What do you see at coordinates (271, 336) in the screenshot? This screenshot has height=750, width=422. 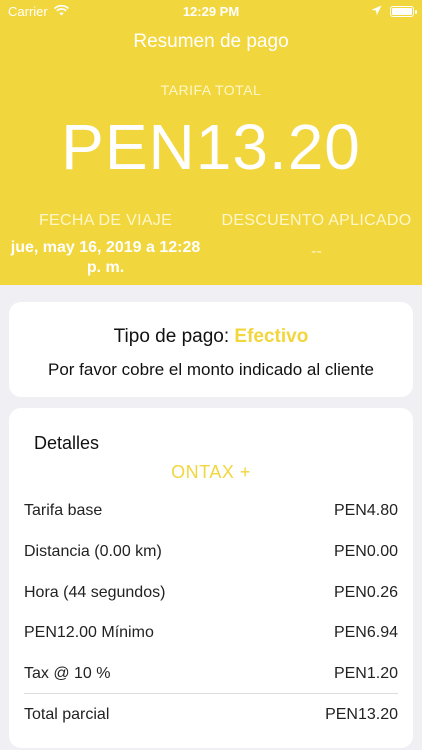 I see `payment-type-value: Efectivo` at bounding box center [271, 336].